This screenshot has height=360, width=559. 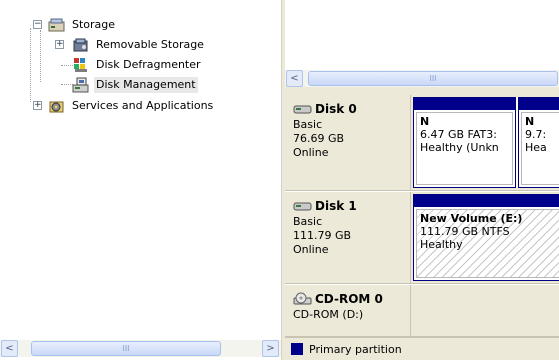 I want to click on partition-status: Healthy (Unkn, so click(x=459, y=147).